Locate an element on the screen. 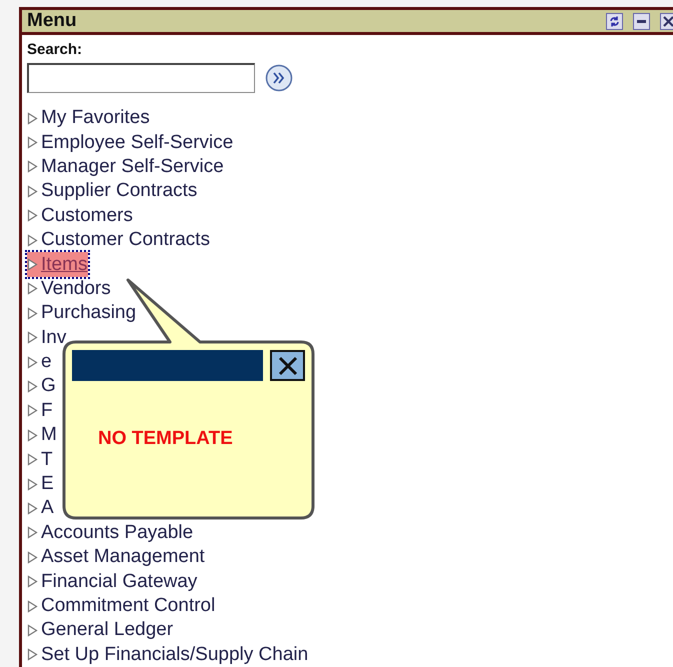 This screenshot has width=673, height=667. double-chevron-icon is located at coordinates (279, 78).